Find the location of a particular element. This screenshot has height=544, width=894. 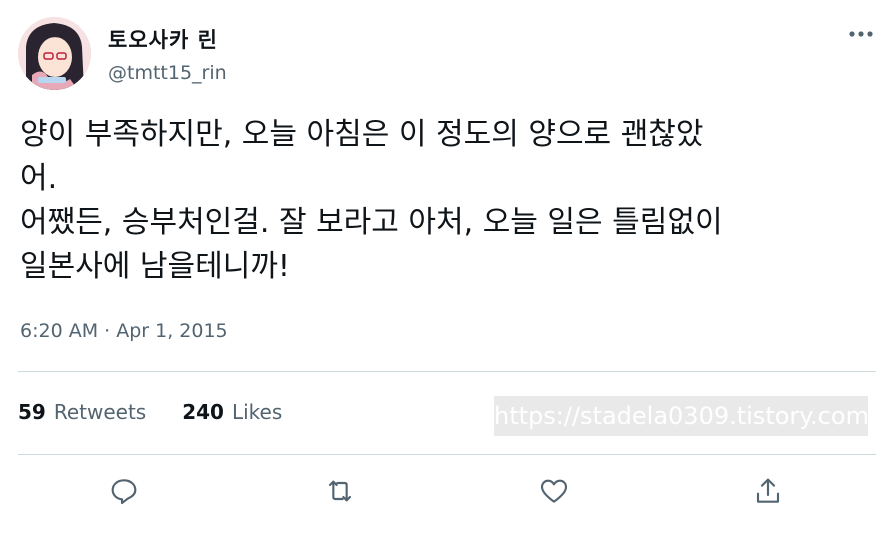

tweet-text-line: 일본사에 남을테니까! is located at coordinates (155, 266).